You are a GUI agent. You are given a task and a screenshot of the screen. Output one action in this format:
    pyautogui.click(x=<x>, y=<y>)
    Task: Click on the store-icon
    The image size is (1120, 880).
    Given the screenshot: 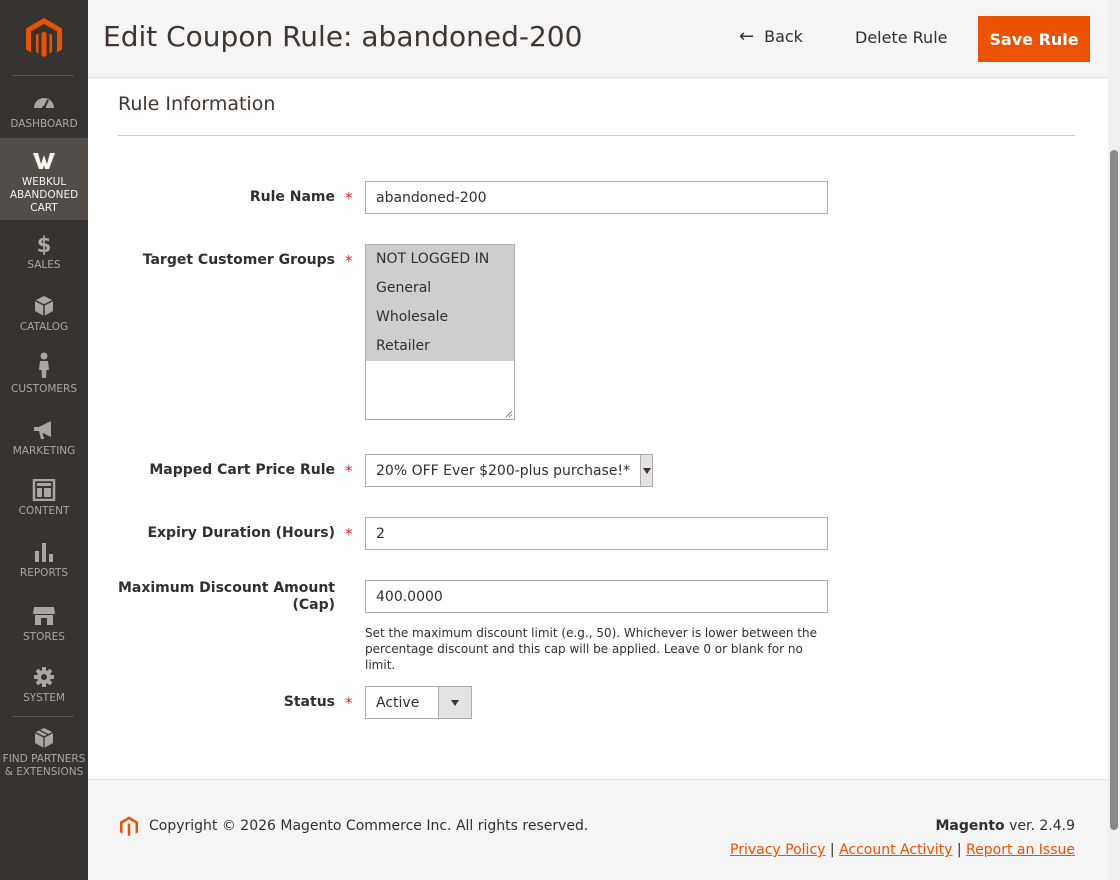 What is the action you would take?
    pyautogui.click(x=44, y=616)
    